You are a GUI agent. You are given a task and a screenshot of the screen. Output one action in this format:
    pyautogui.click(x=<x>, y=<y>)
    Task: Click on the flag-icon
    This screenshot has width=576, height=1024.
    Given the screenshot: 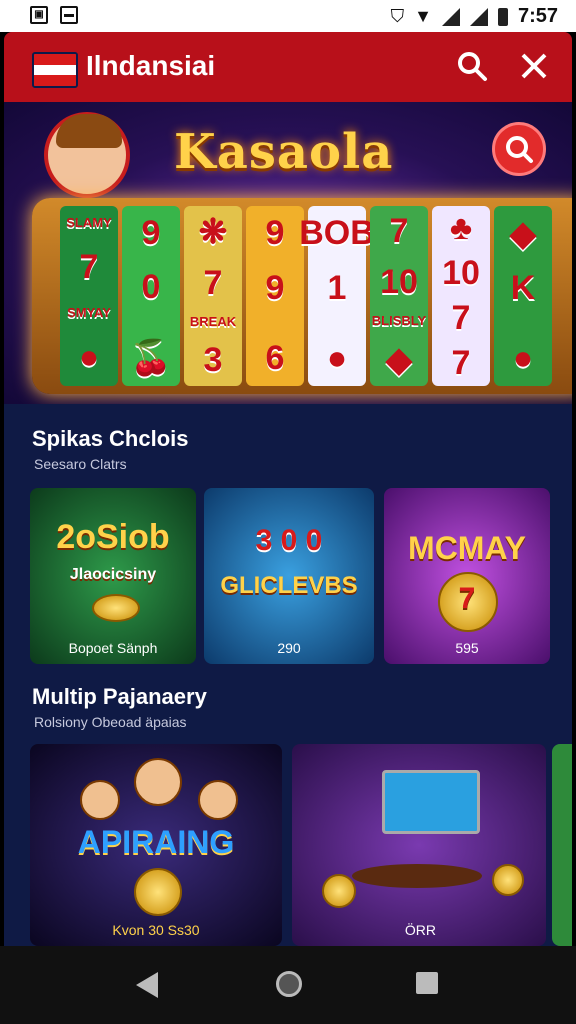 What is the action you would take?
    pyautogui.click(x=55, y=70)
    